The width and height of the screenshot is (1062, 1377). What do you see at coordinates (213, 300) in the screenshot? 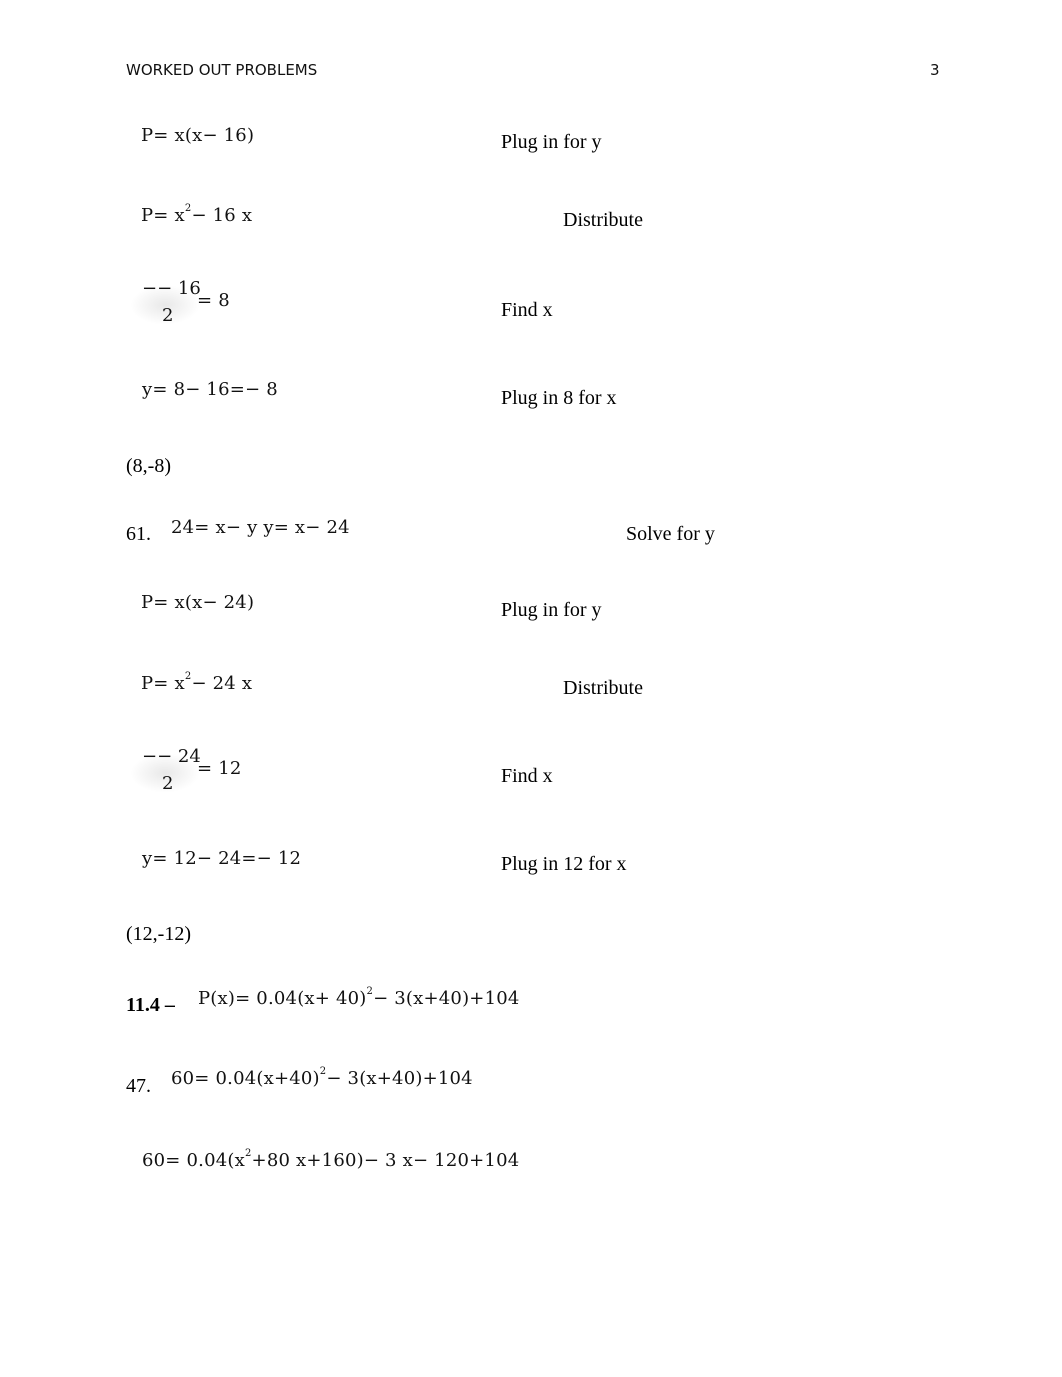
I see `fraction-result: = 8` at bounding box center [213, 300].